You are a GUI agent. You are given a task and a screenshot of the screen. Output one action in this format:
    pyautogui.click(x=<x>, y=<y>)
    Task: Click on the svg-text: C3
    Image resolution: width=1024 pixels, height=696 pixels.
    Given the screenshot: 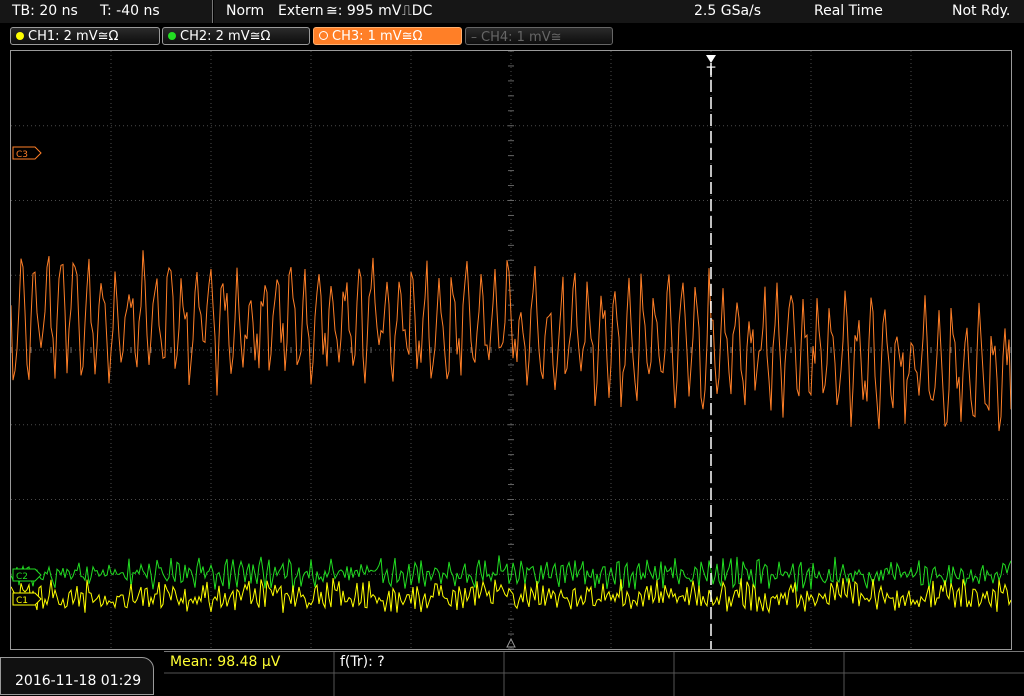 What is the action you would take?
    pyautogui.click(x=22, y=155)
    